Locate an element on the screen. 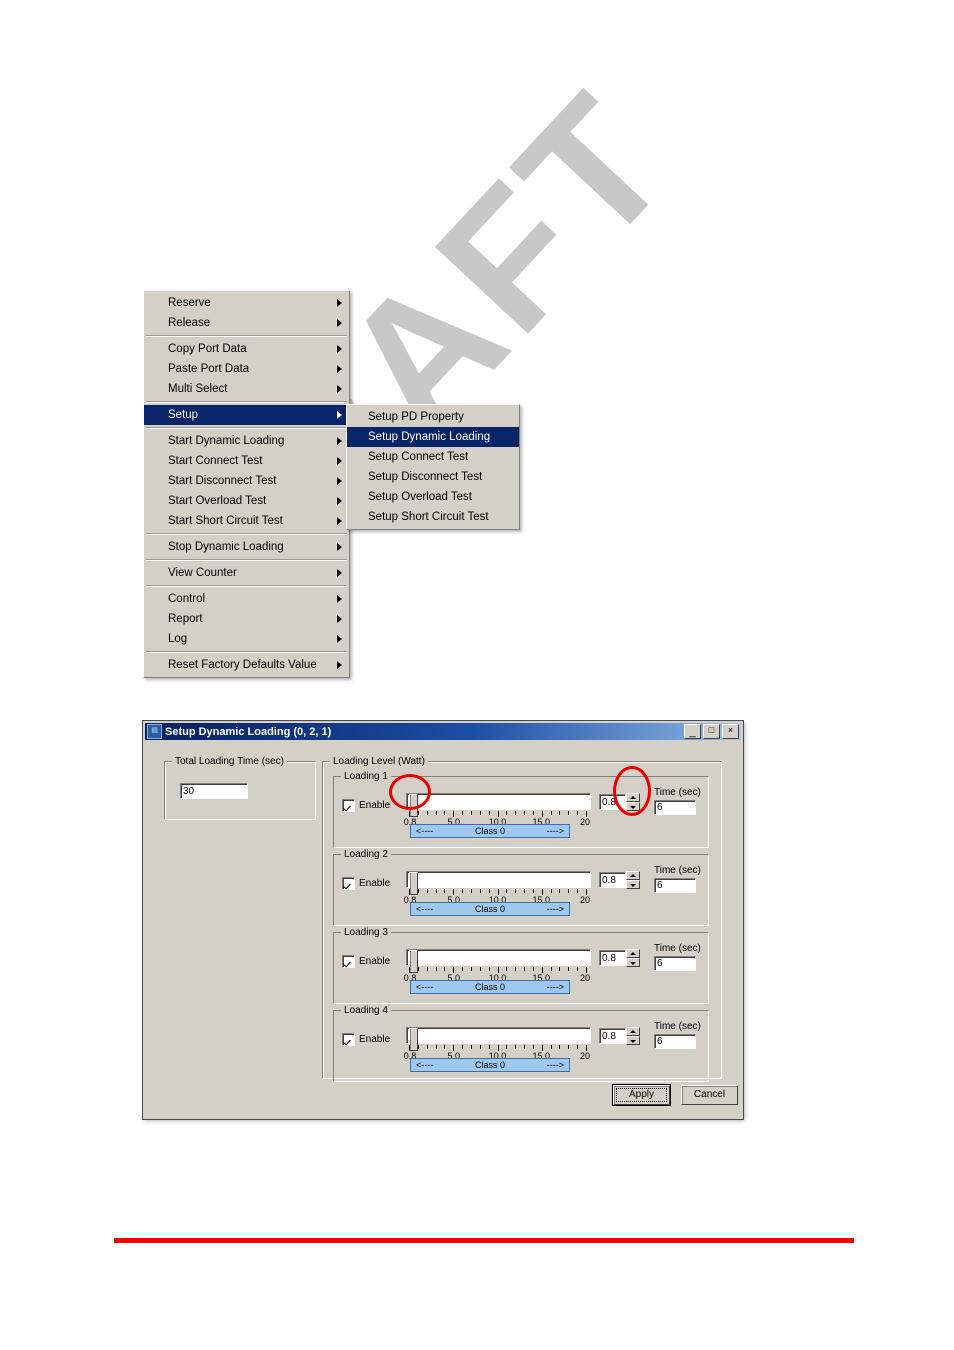  close-button: × is located at coordinates (730, 731).